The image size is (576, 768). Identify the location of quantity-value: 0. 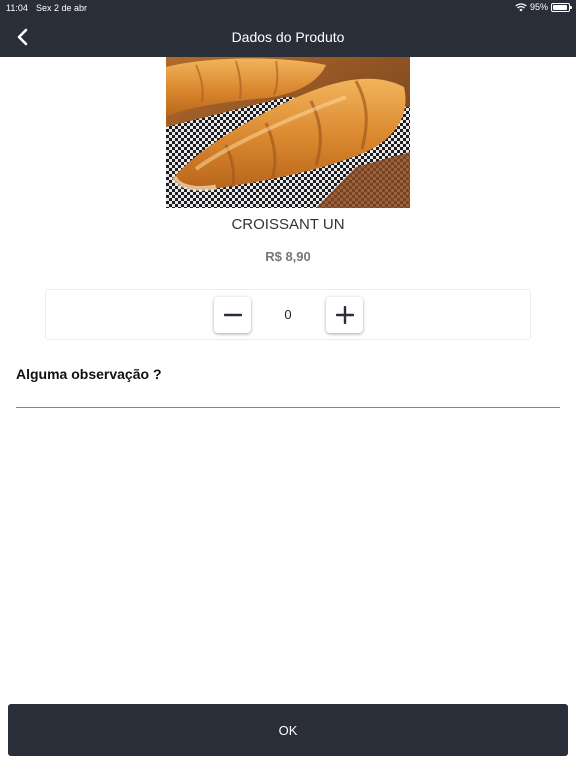
(288, 314).